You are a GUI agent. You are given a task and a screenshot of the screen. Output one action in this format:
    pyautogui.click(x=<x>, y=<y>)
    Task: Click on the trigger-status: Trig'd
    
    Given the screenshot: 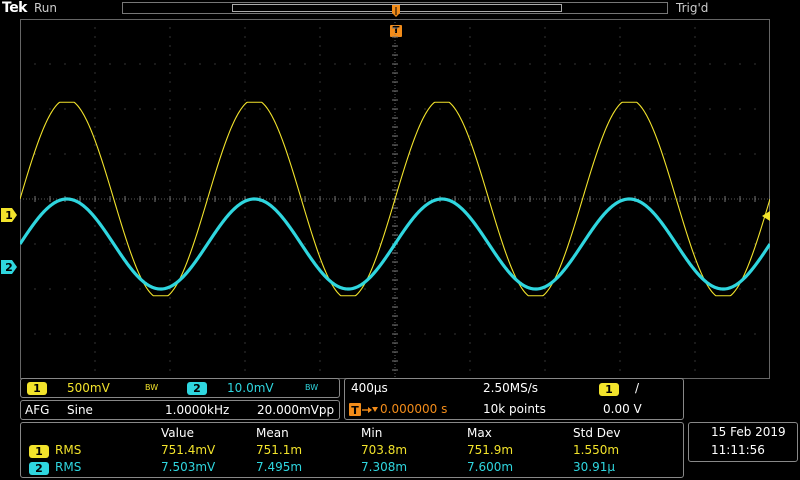 What is the action you would take?
    pyautogui.click(x=692, y=8)
    